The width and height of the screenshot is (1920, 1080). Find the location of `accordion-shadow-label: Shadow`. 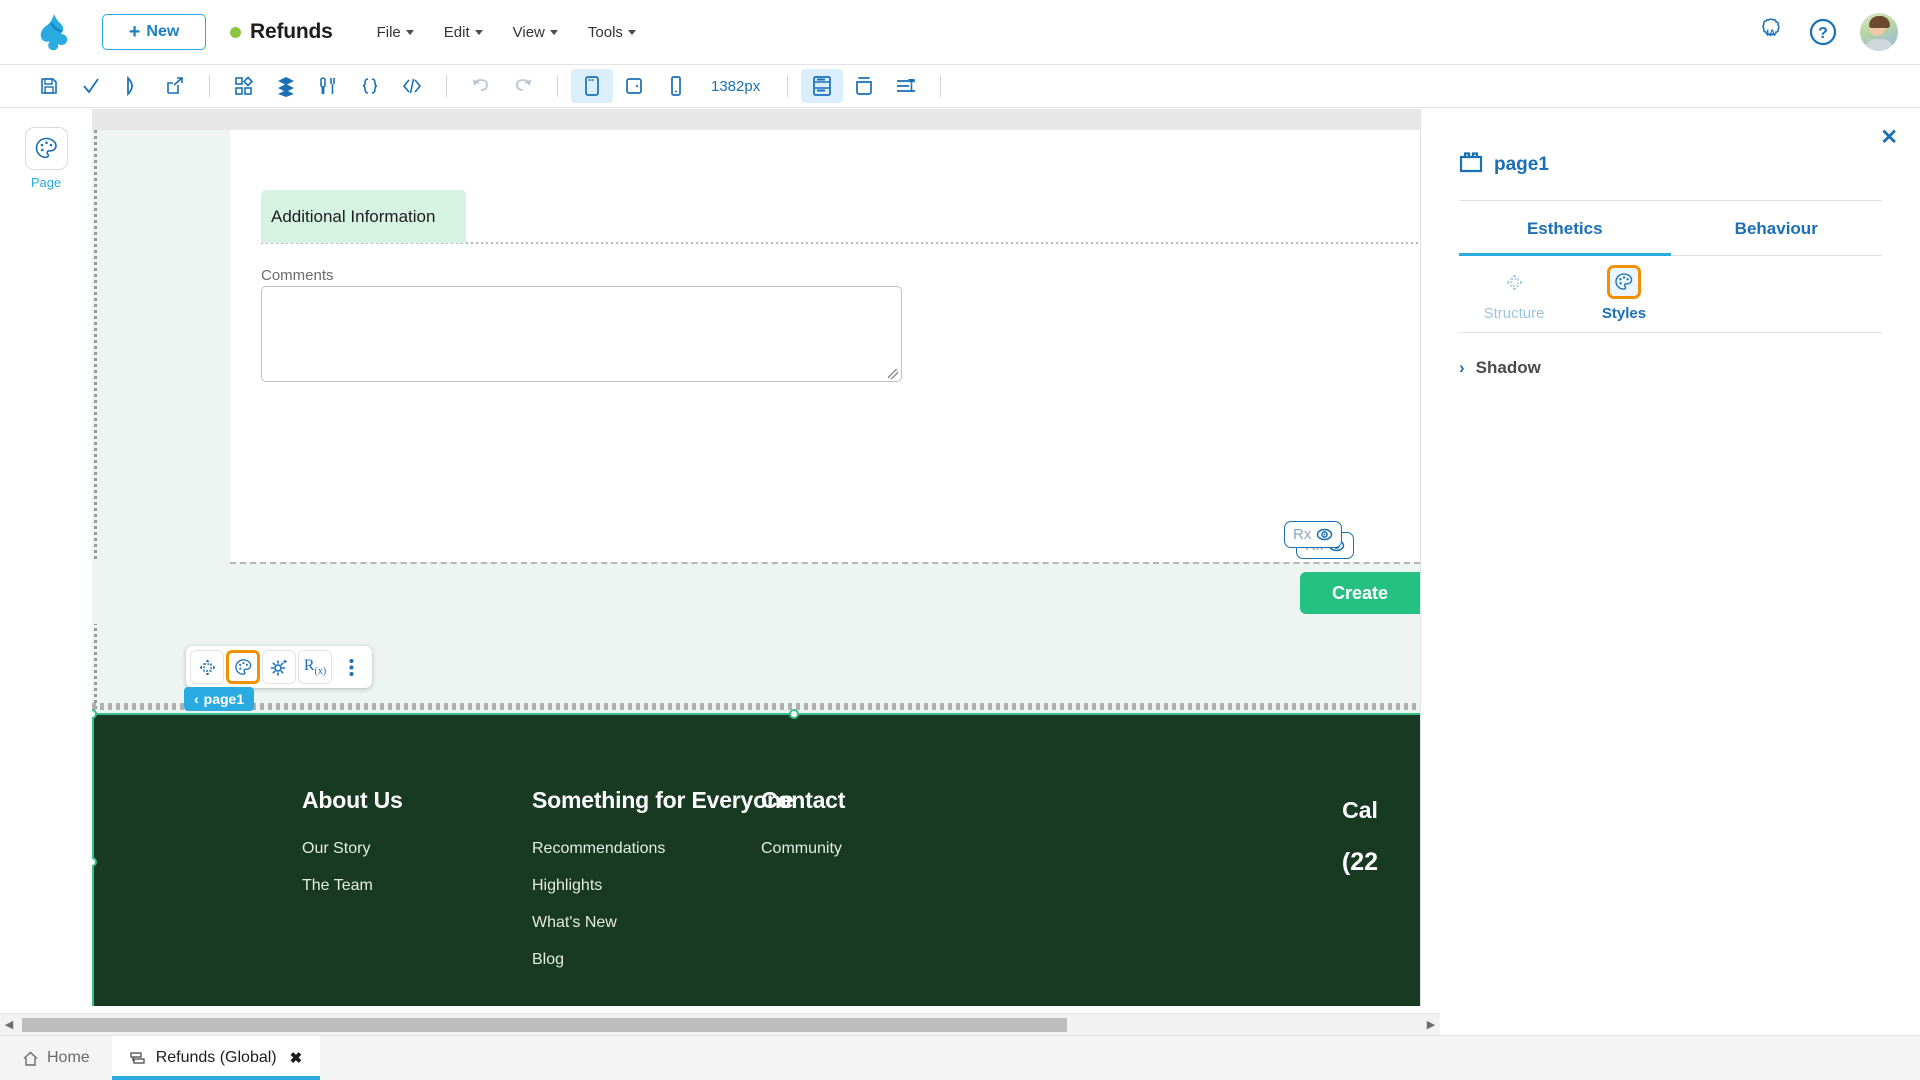

accordion-shadow-label: Shadow is located at coordinates (1508, 367).